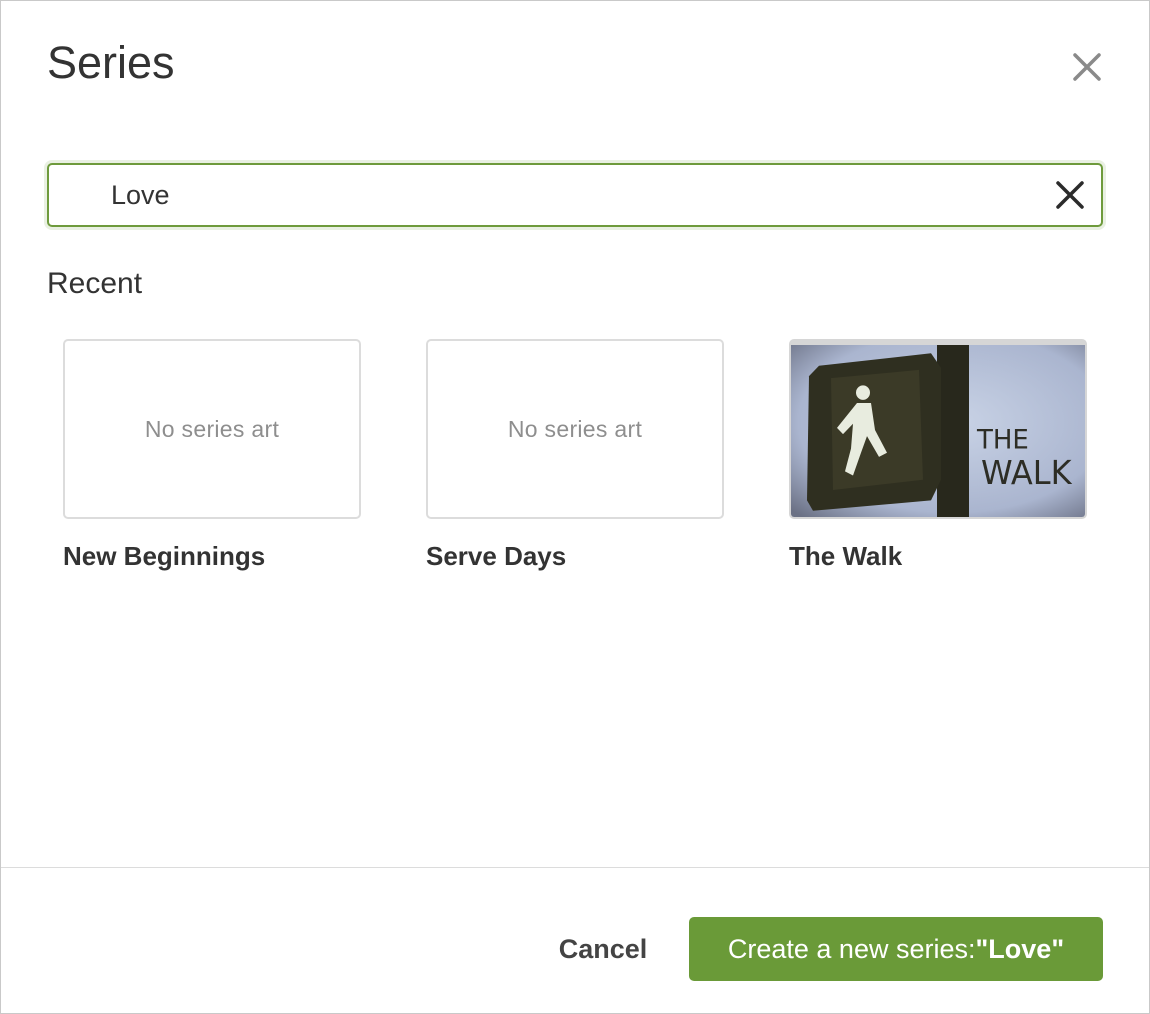  I want to click on clear-search-icon, so click(1070, 195).